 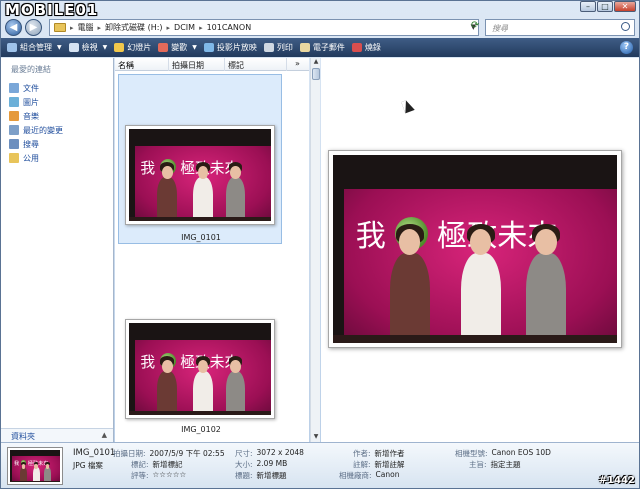 What do you see at coordinates (61, 144) in the screenshot?
I see `nav-item-4: 搜尋` at bounding box center [61, 144].